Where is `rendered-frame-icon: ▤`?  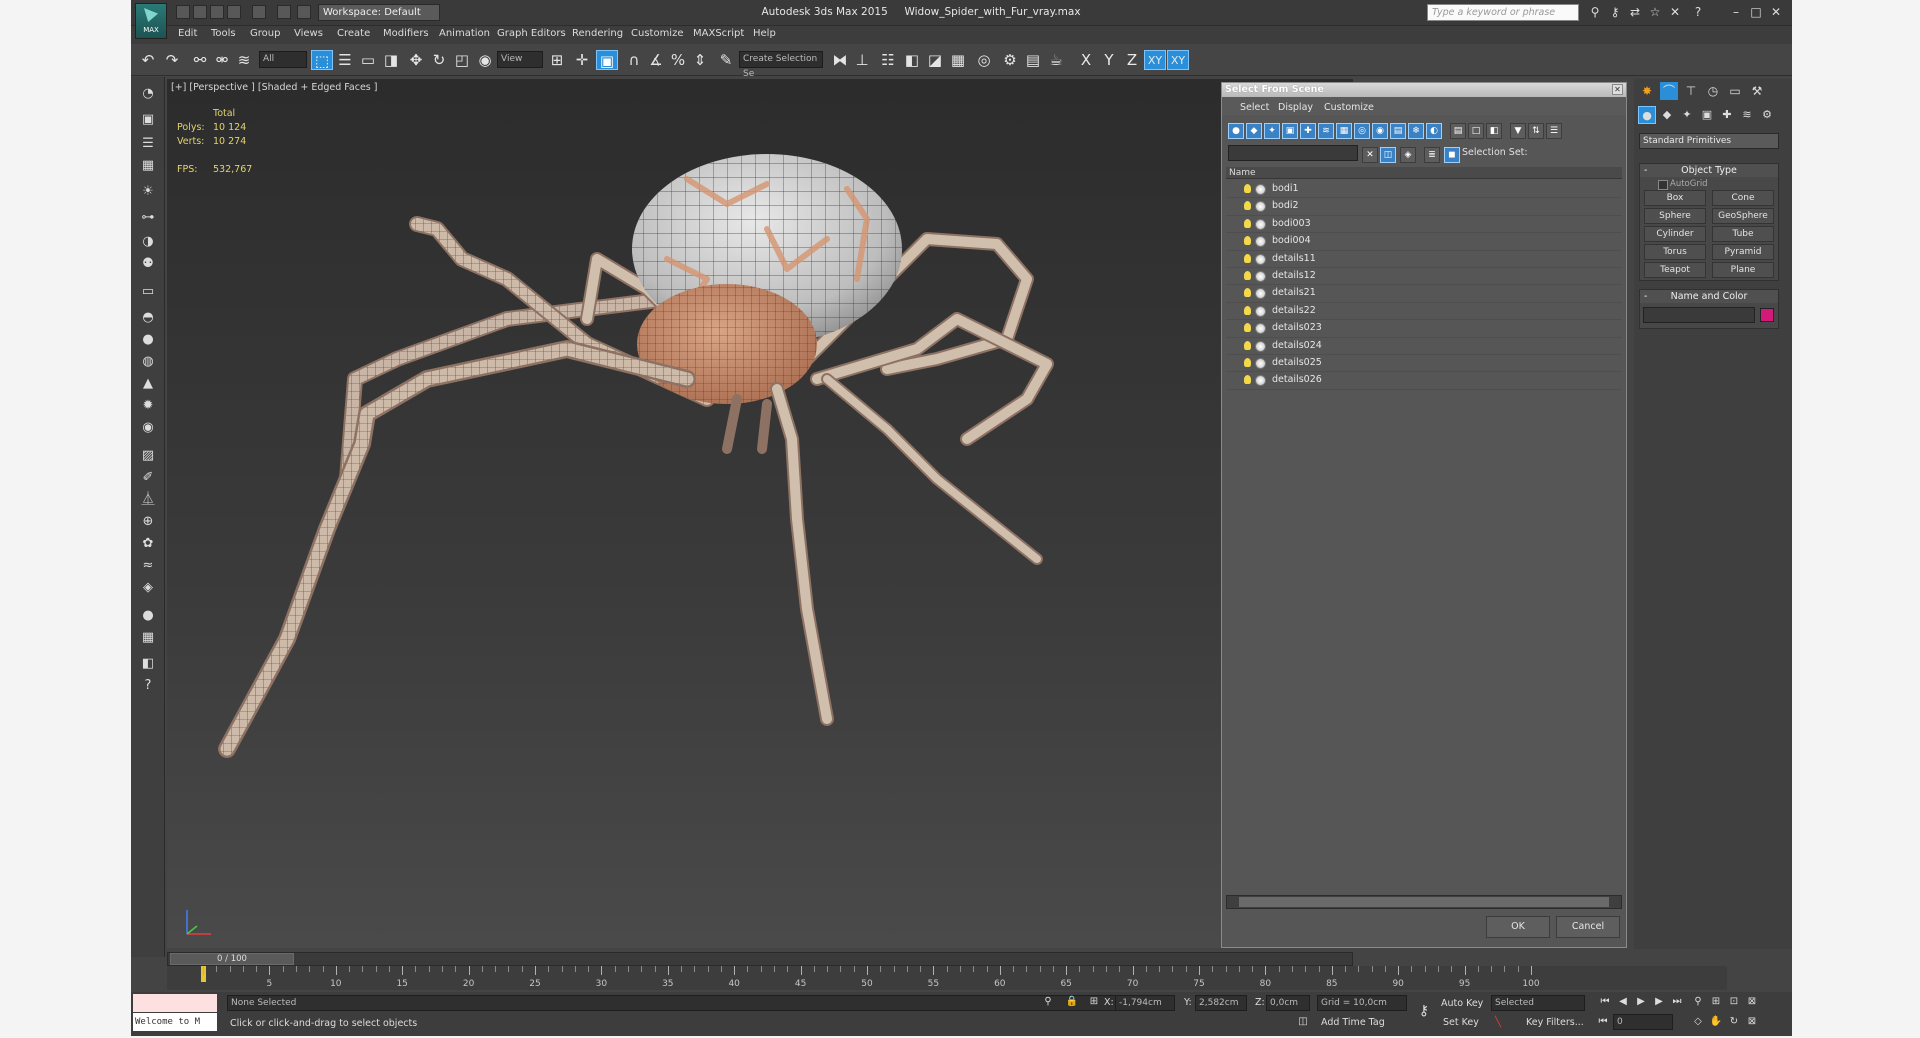 rendered-frame-icon: ▤ is located at coordinates (1033, 60).